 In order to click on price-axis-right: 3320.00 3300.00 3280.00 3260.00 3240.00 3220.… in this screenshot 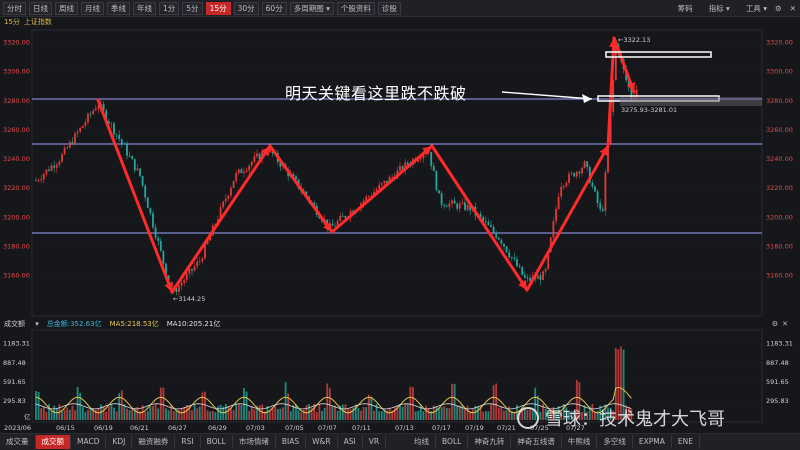, I will do `click(779, 159)`.